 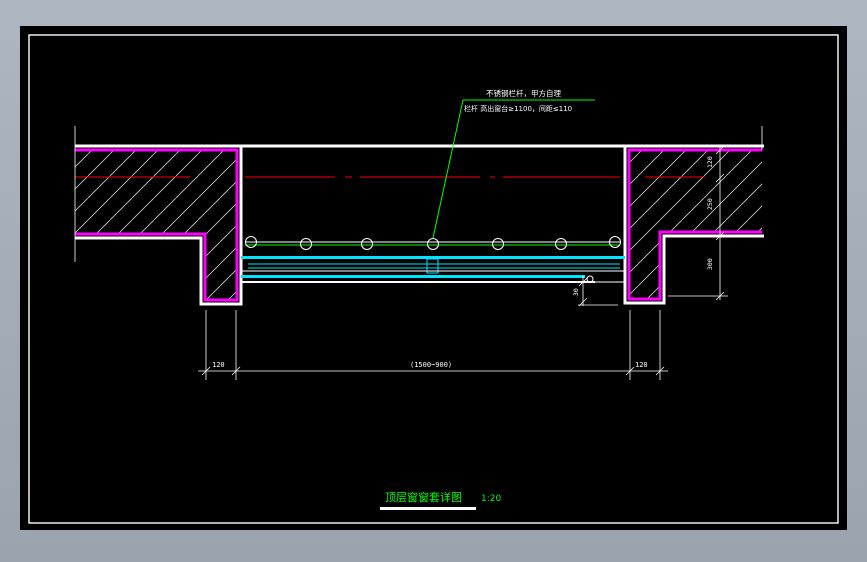 I want to click on drawing-scale: 1:20, so click(x=491, y=499).